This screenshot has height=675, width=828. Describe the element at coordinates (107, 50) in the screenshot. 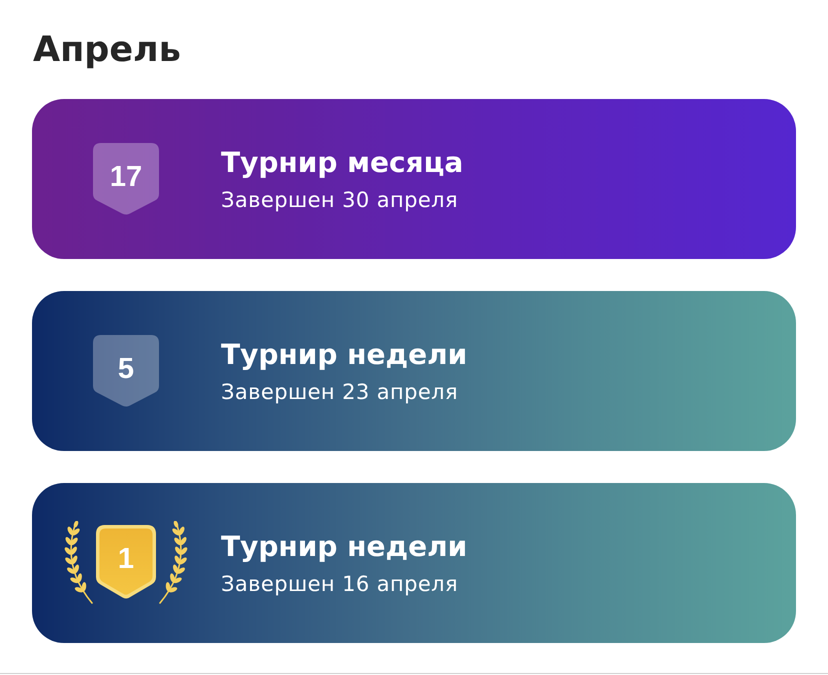

I see `section-title: Апрель` at that location.